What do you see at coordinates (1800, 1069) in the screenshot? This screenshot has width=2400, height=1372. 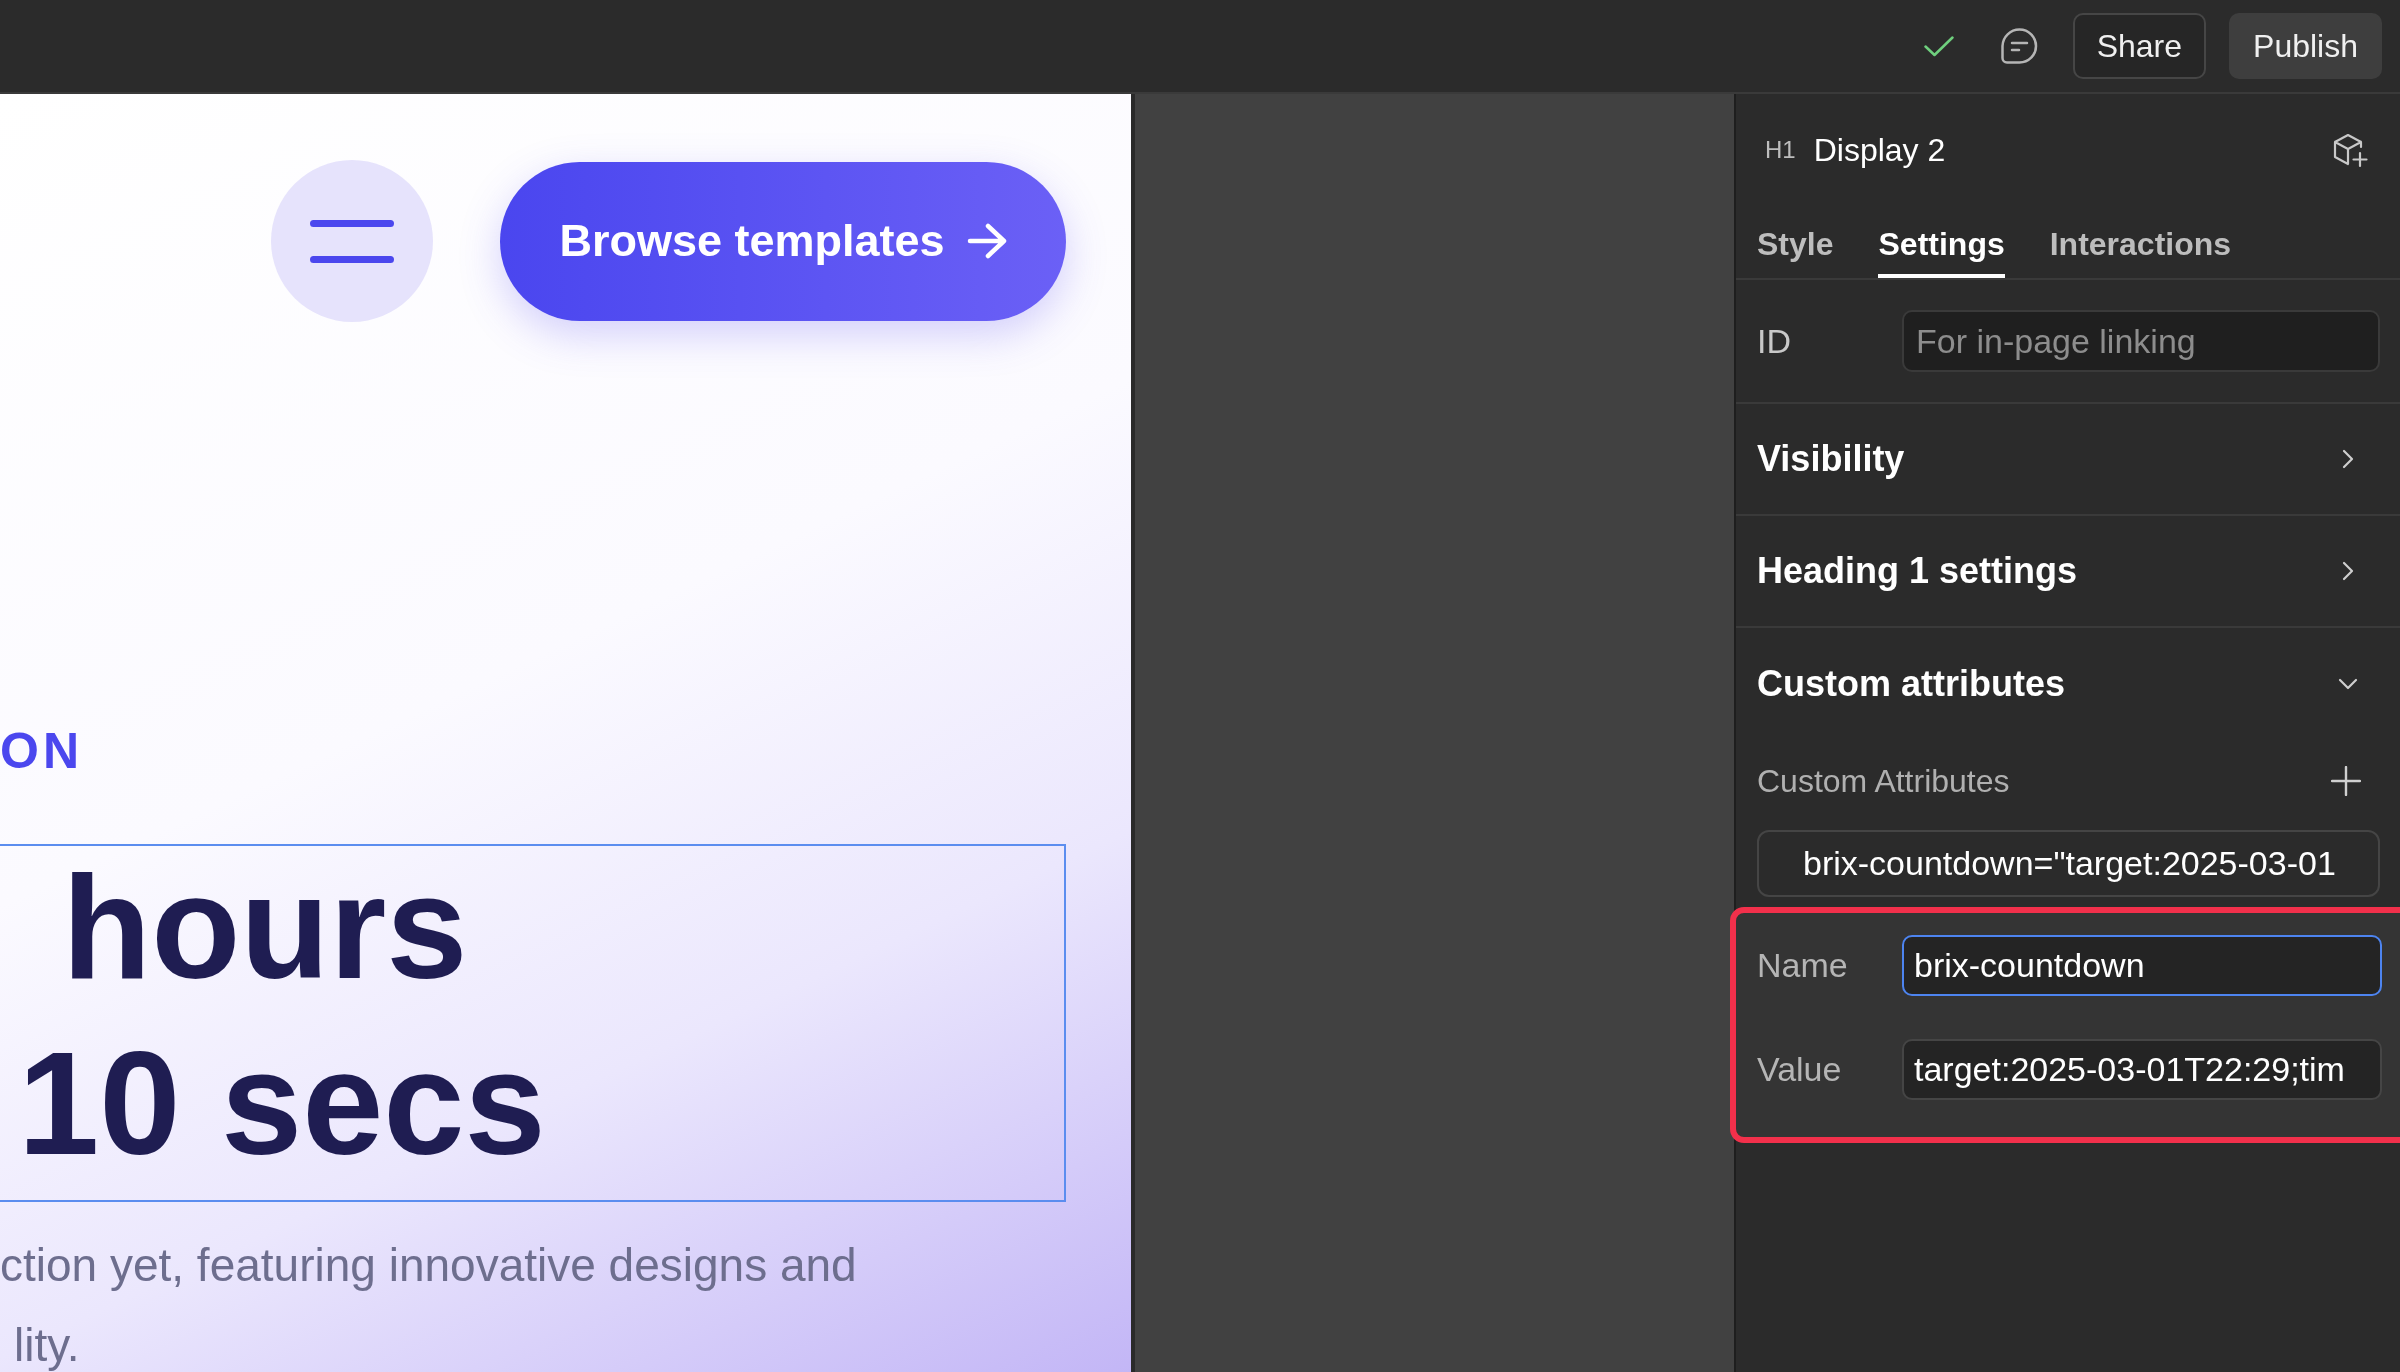 I see `field-label: Value` at bounding box center [1800, 1069].